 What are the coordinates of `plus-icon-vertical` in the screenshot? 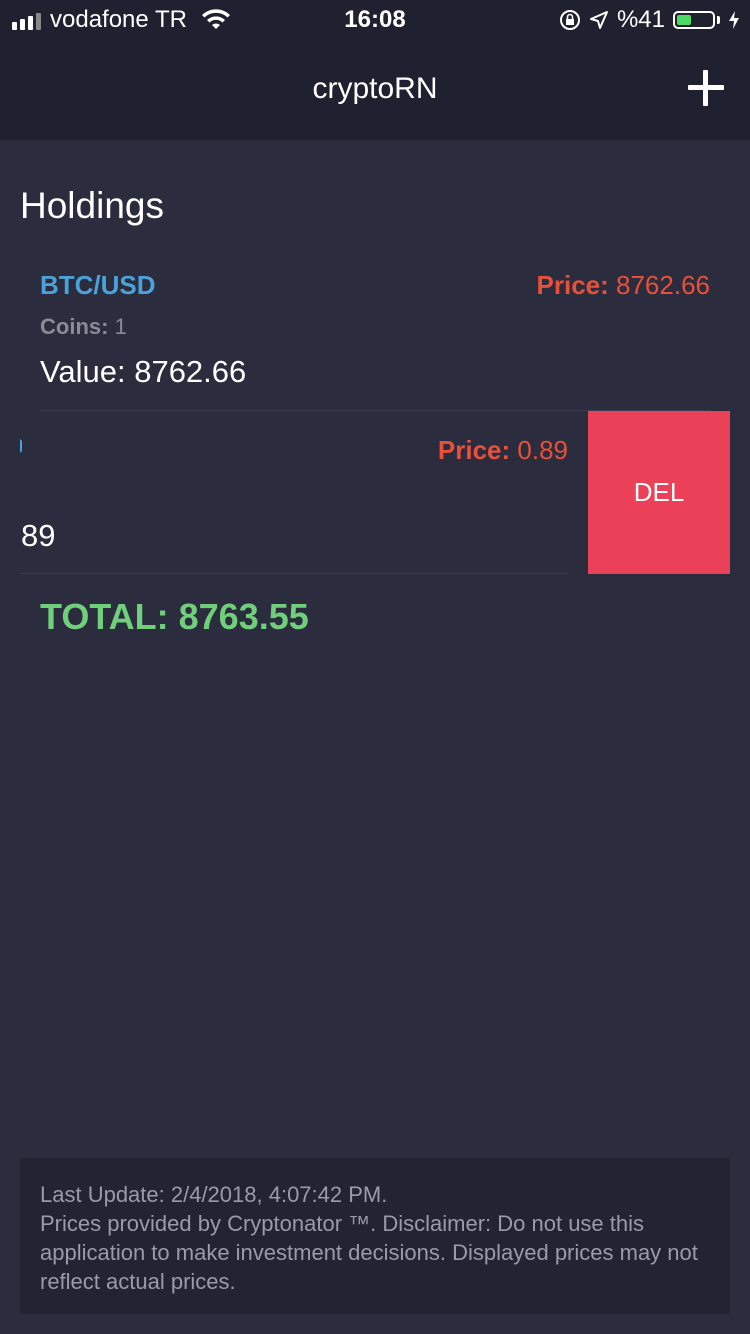 It's located at (705, 88).